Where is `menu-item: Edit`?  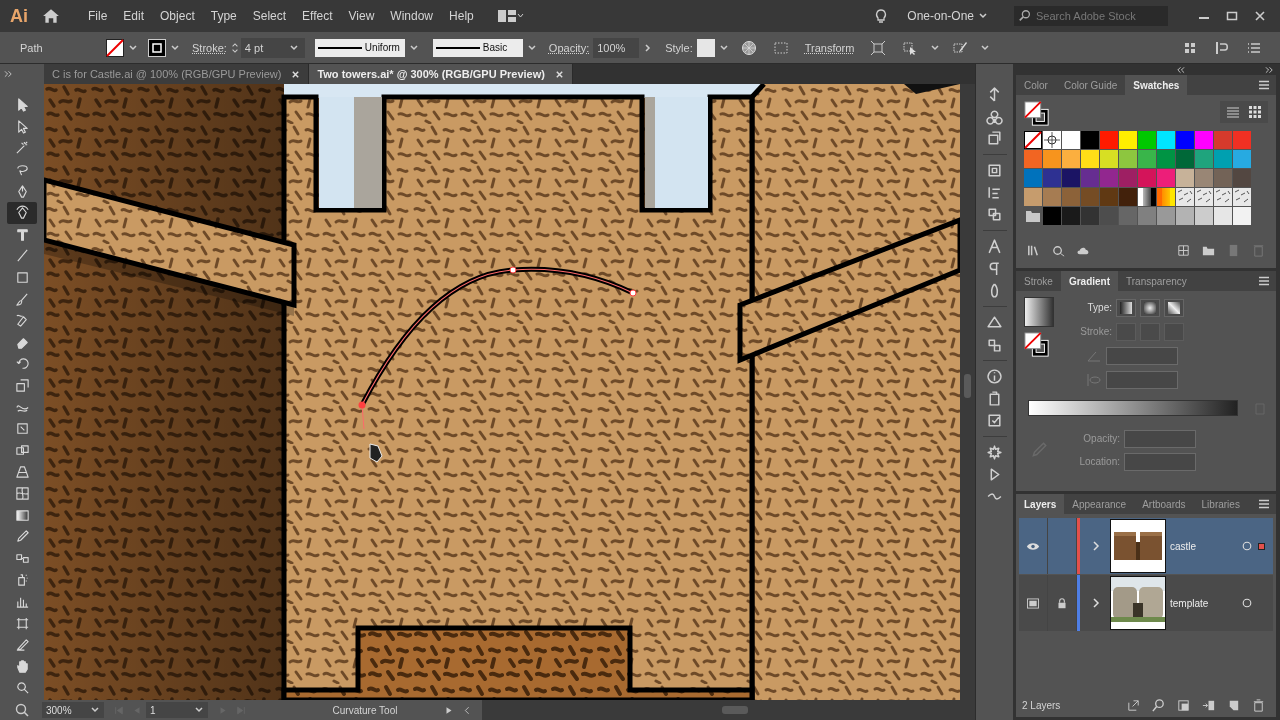 menu-item: Edit is located at coordinates (134, 16).